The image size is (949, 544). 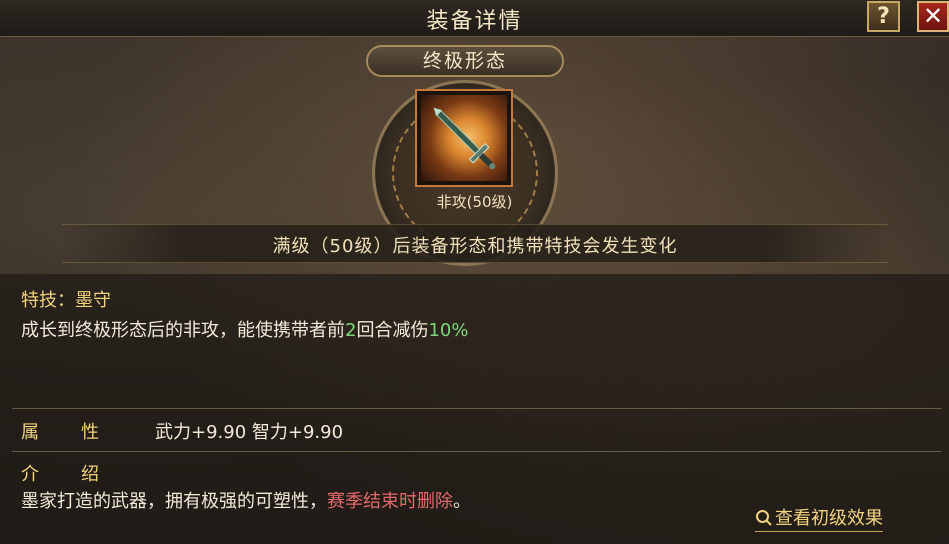 I want to click on page-title: 装备详情, so click(x=474, y=21).